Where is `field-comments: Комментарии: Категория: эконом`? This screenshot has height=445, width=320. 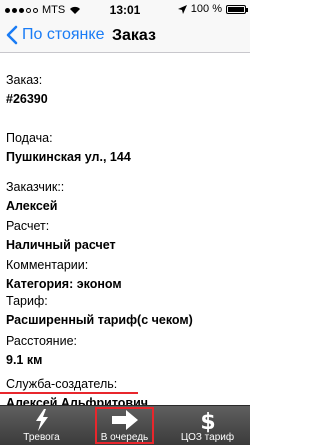
field-comments: Комментарии: Категория: эконом is located at coordinates (64, 269).